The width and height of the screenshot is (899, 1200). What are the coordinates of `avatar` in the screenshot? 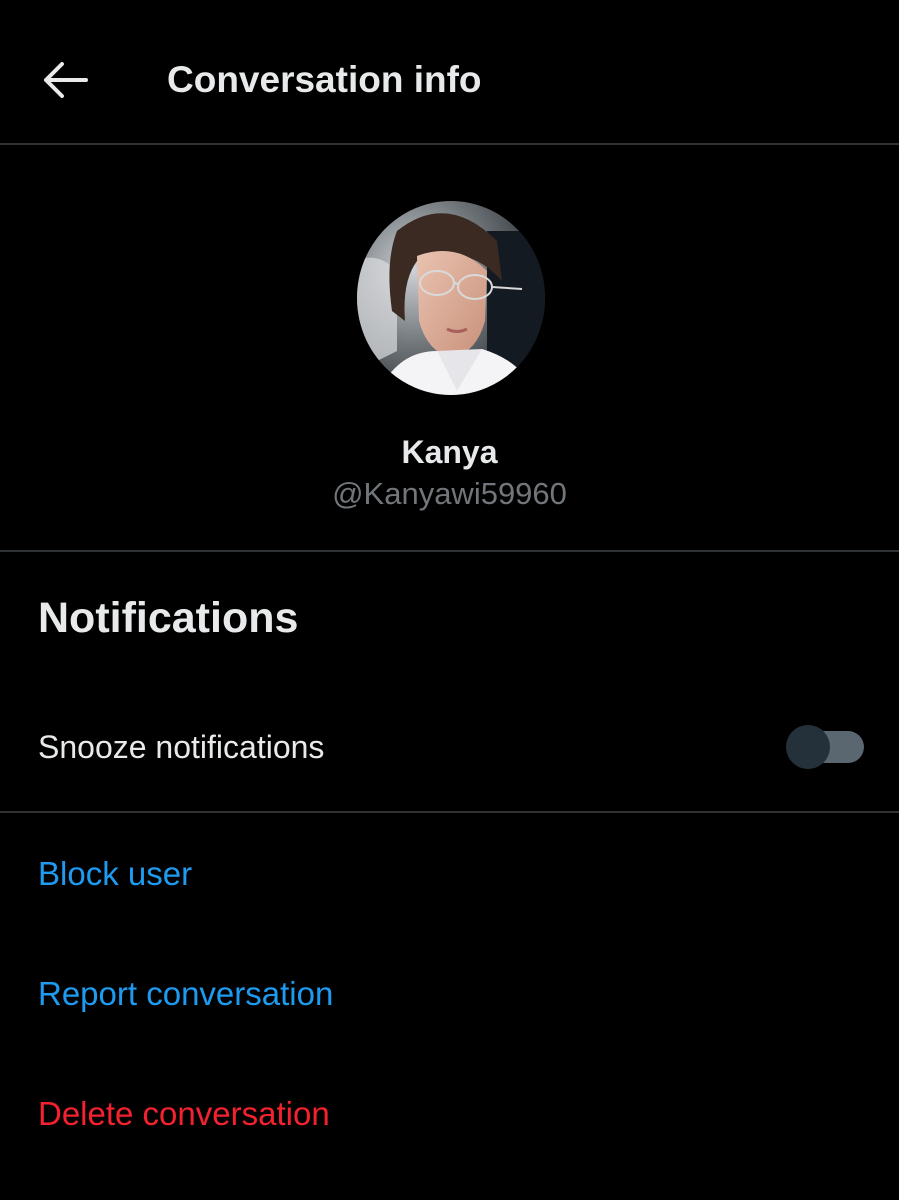 It's located at (451, 298).